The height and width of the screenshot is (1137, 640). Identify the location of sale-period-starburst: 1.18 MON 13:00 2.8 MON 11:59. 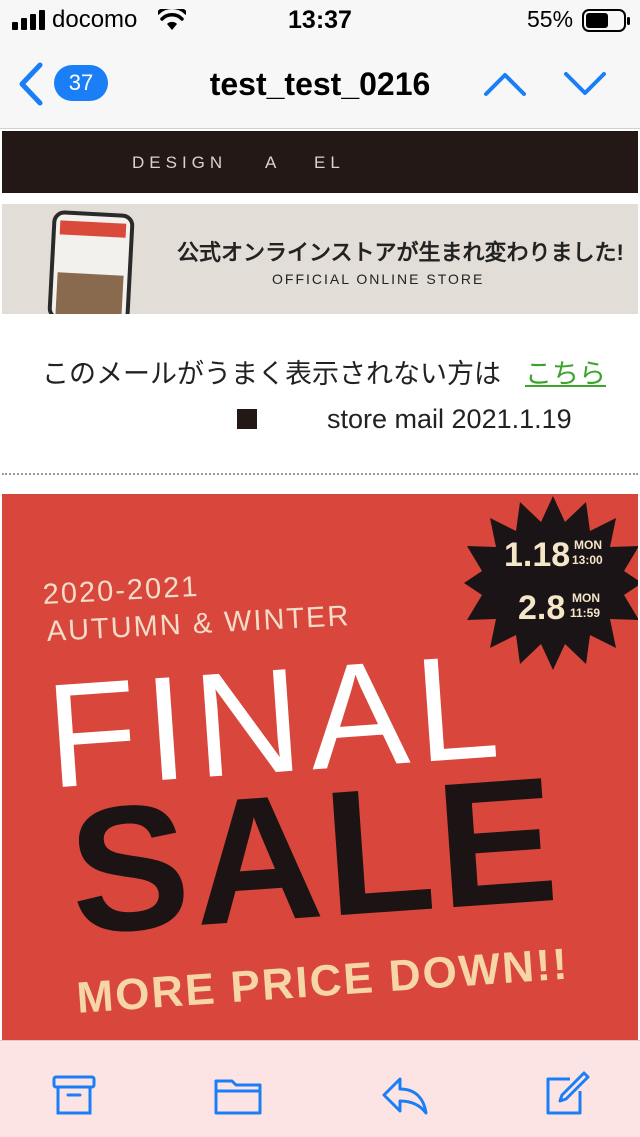
(551, 583).